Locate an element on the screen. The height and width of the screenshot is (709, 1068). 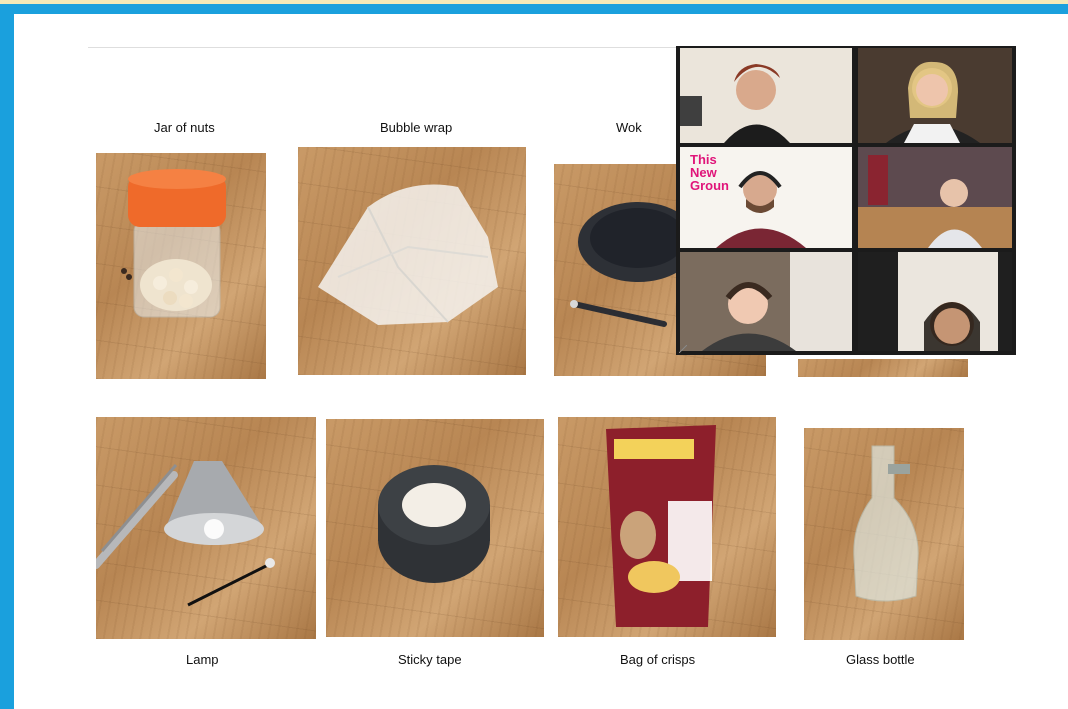
participant-5-video is located at coordinates (766, 301).